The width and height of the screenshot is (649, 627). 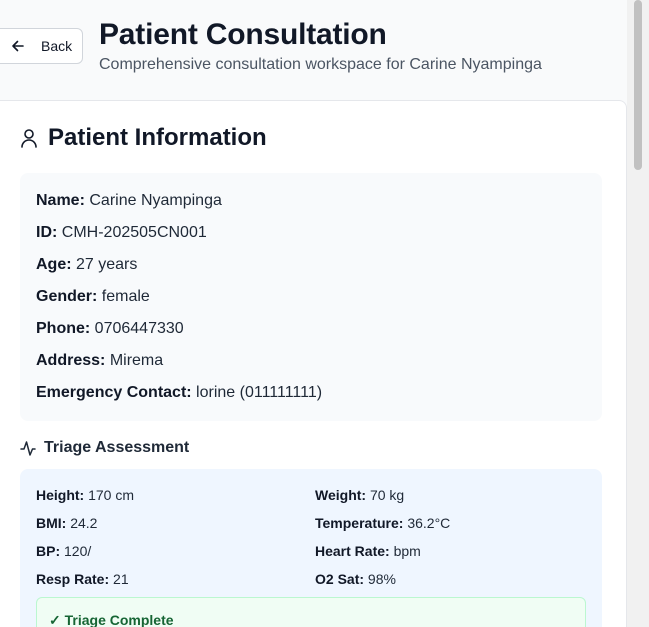 What do you see at coordinates (243, 34) in the screenshot?
I see `page-title: Patient Consultation` at bounding box center [243, 34].